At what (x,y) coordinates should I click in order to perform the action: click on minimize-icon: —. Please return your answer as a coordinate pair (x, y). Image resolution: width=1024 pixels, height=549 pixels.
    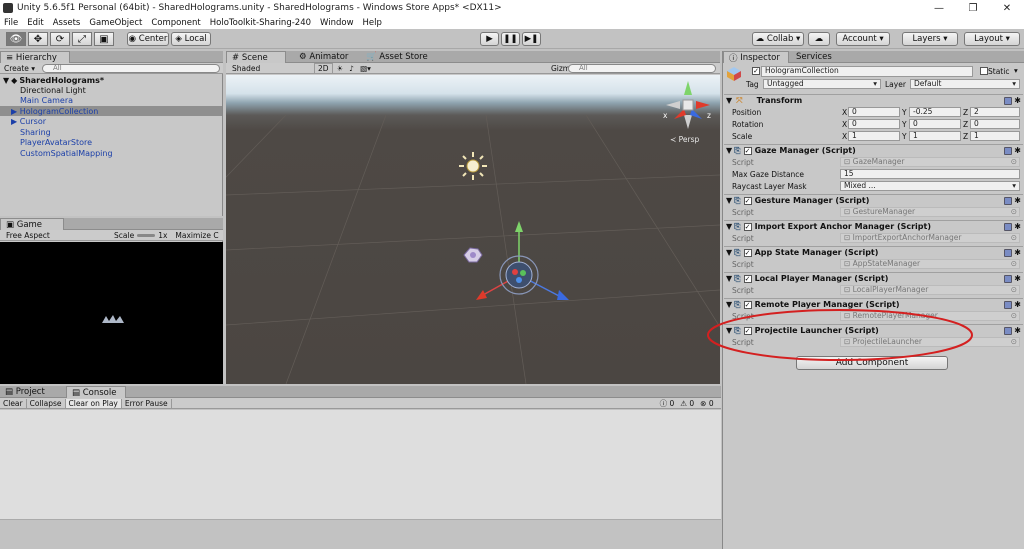
    Looking at the image, I should click on (939, 8).